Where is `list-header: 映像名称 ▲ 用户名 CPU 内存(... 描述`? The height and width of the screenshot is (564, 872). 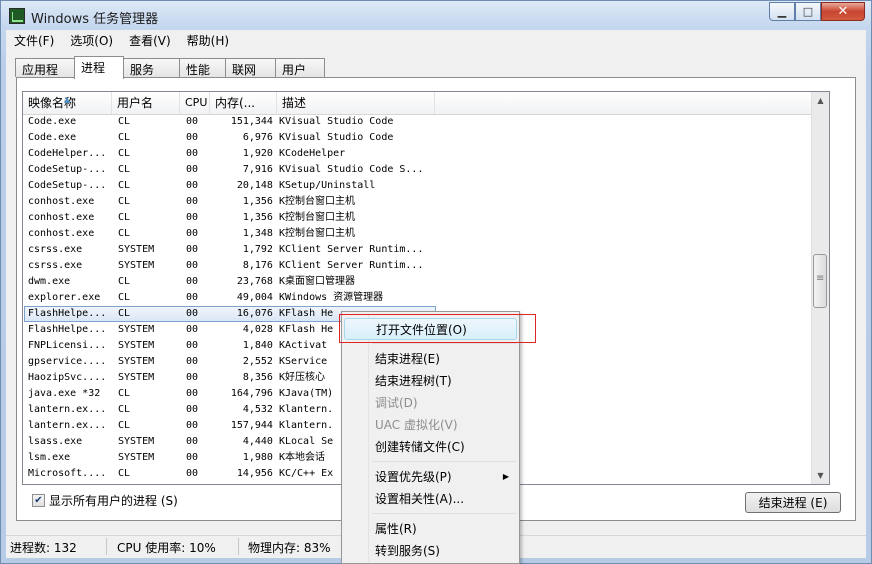
list-header: 映像名称 ▲ 用户名 CPU 内存(... 描述 is located at coordinates (418, 103).